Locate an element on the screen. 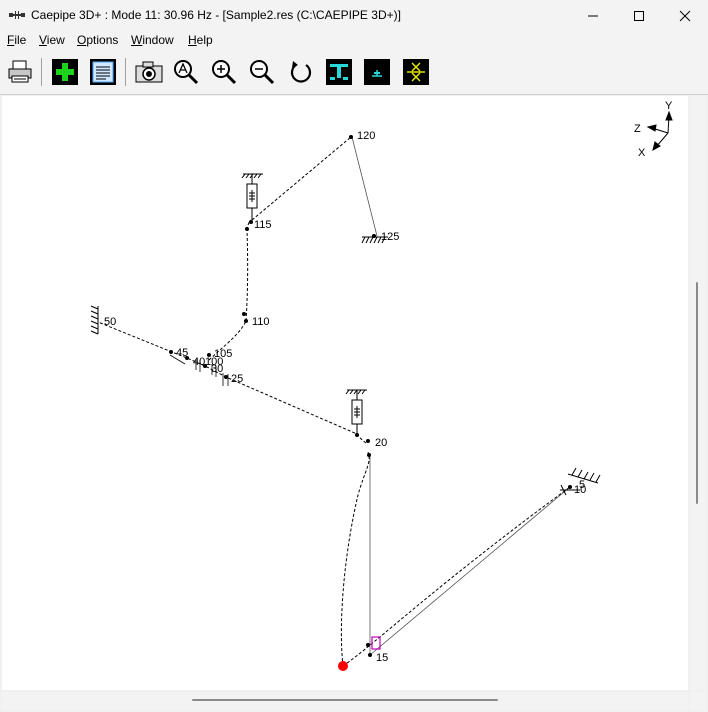  node-label-15: 15 is located at coordinates (382, 658).